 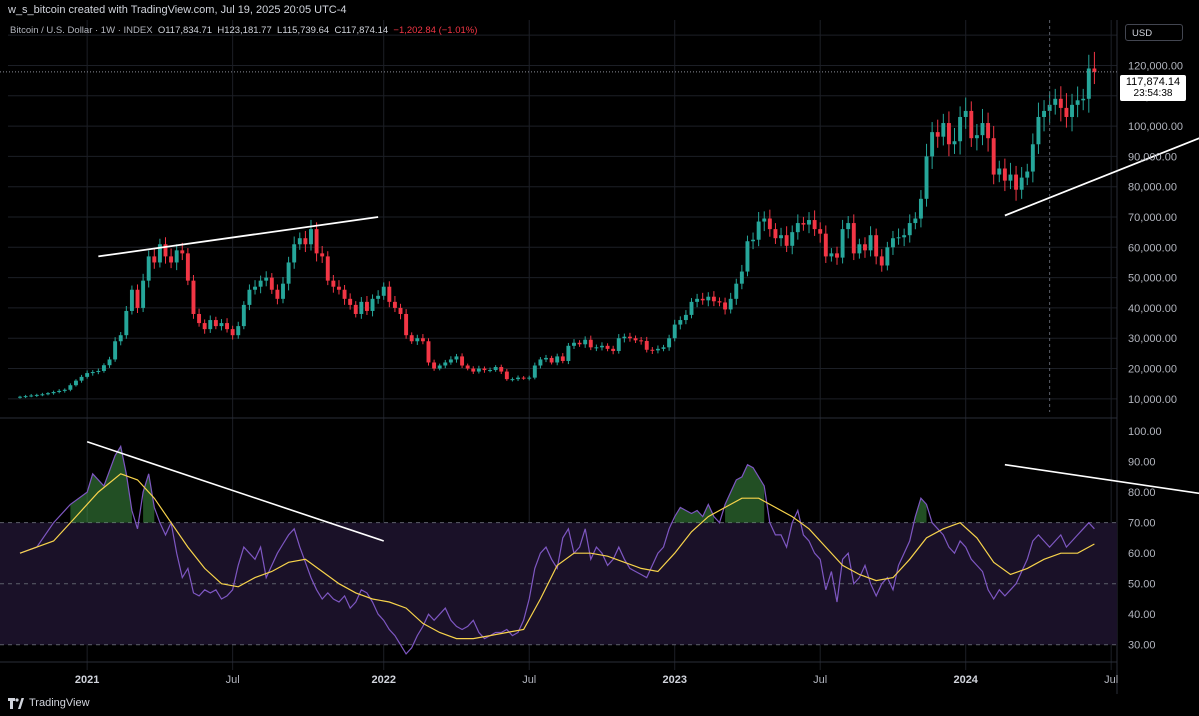 What do you see at coordinates (59, 703) in the screenshot?
I see `brand-name: TradingView` at bounding box center [59, 703].